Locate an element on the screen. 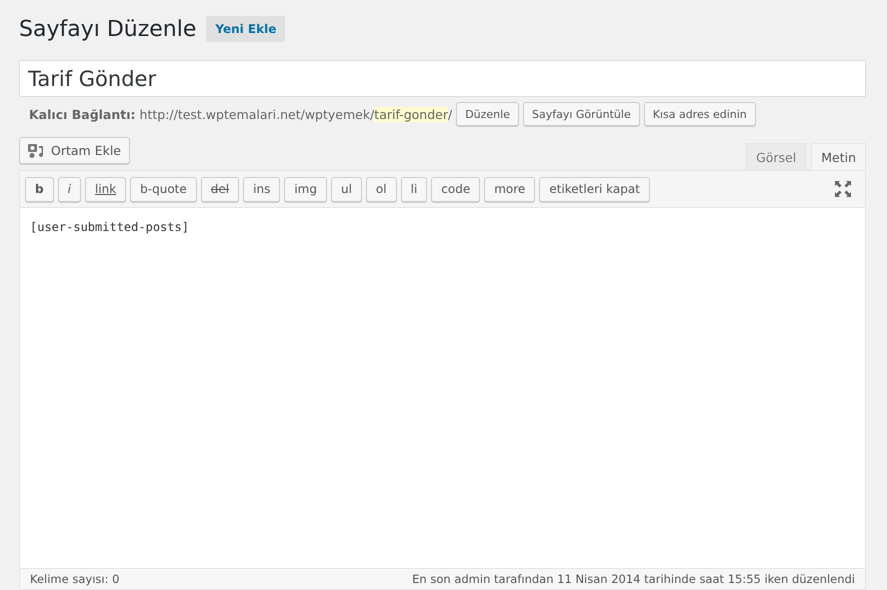 The width and height of the screenshot is (887, 590). quicktag-button: code is located at coordinates (455, 189).